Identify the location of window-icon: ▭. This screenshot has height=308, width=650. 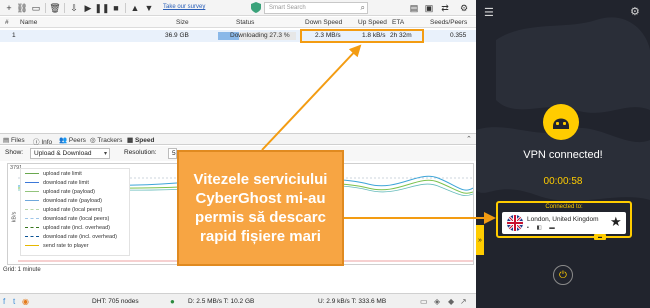
(424, 301).